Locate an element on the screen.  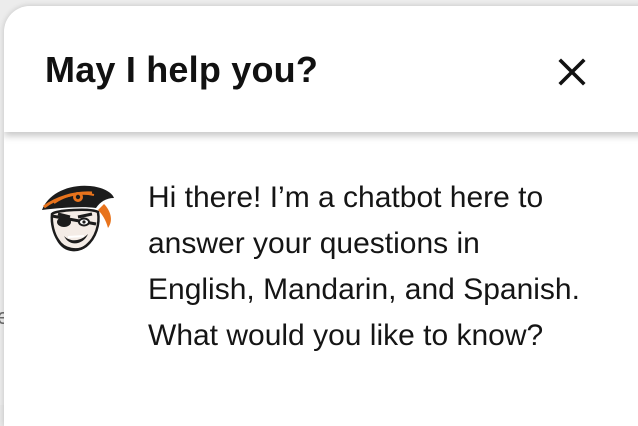
message-line: Hi there! I’m a chatbot here to is located at coordinates (383, 198).